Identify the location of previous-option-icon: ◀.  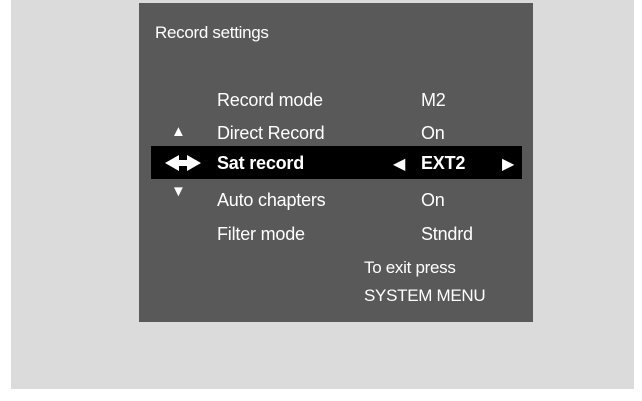
(399, 164).